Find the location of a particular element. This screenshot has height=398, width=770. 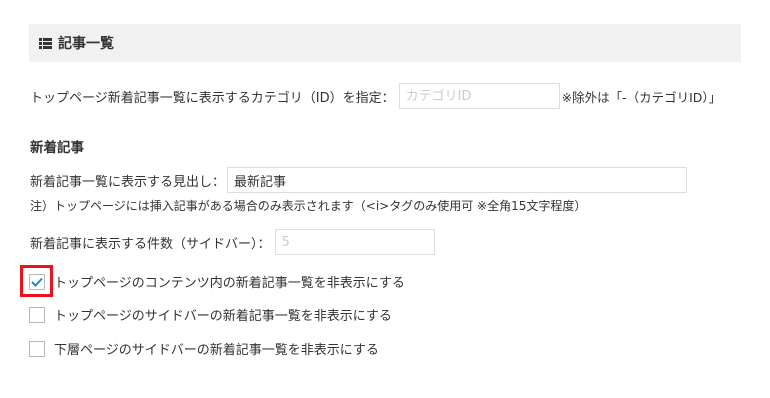

sidebar-count-row: 新着記事に表示する件数（サイドバー）： is located at coordinates (232, 242).